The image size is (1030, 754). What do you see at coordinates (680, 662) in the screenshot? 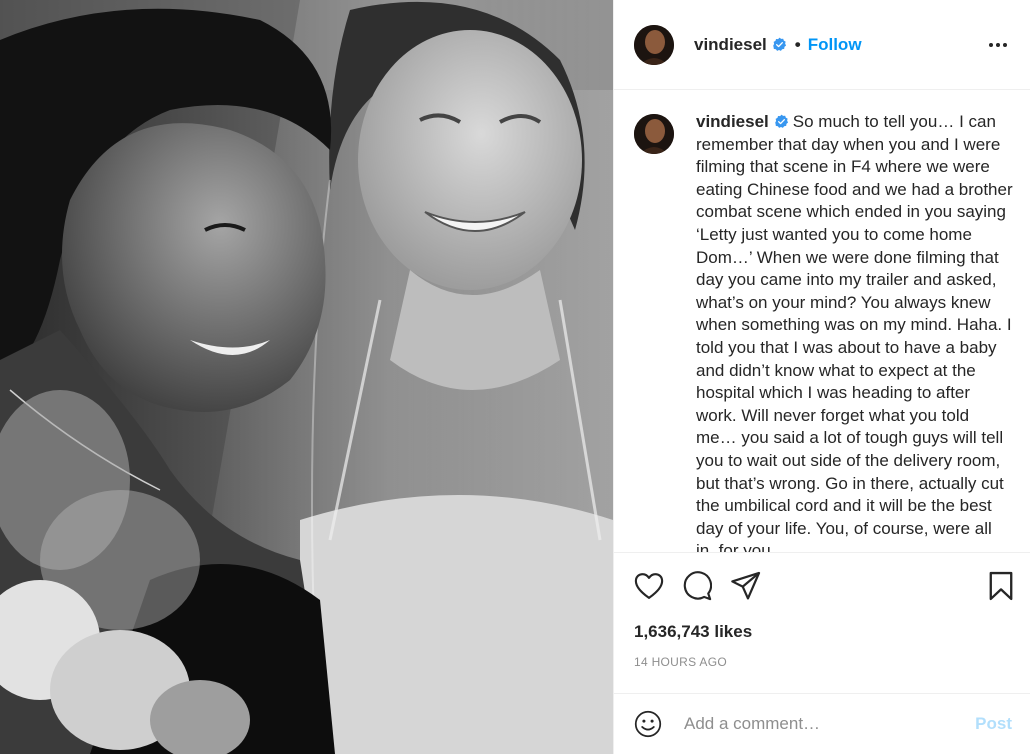
I see `post-timestamp: 14 HOURS AGO` at bounding box center [680, 662].